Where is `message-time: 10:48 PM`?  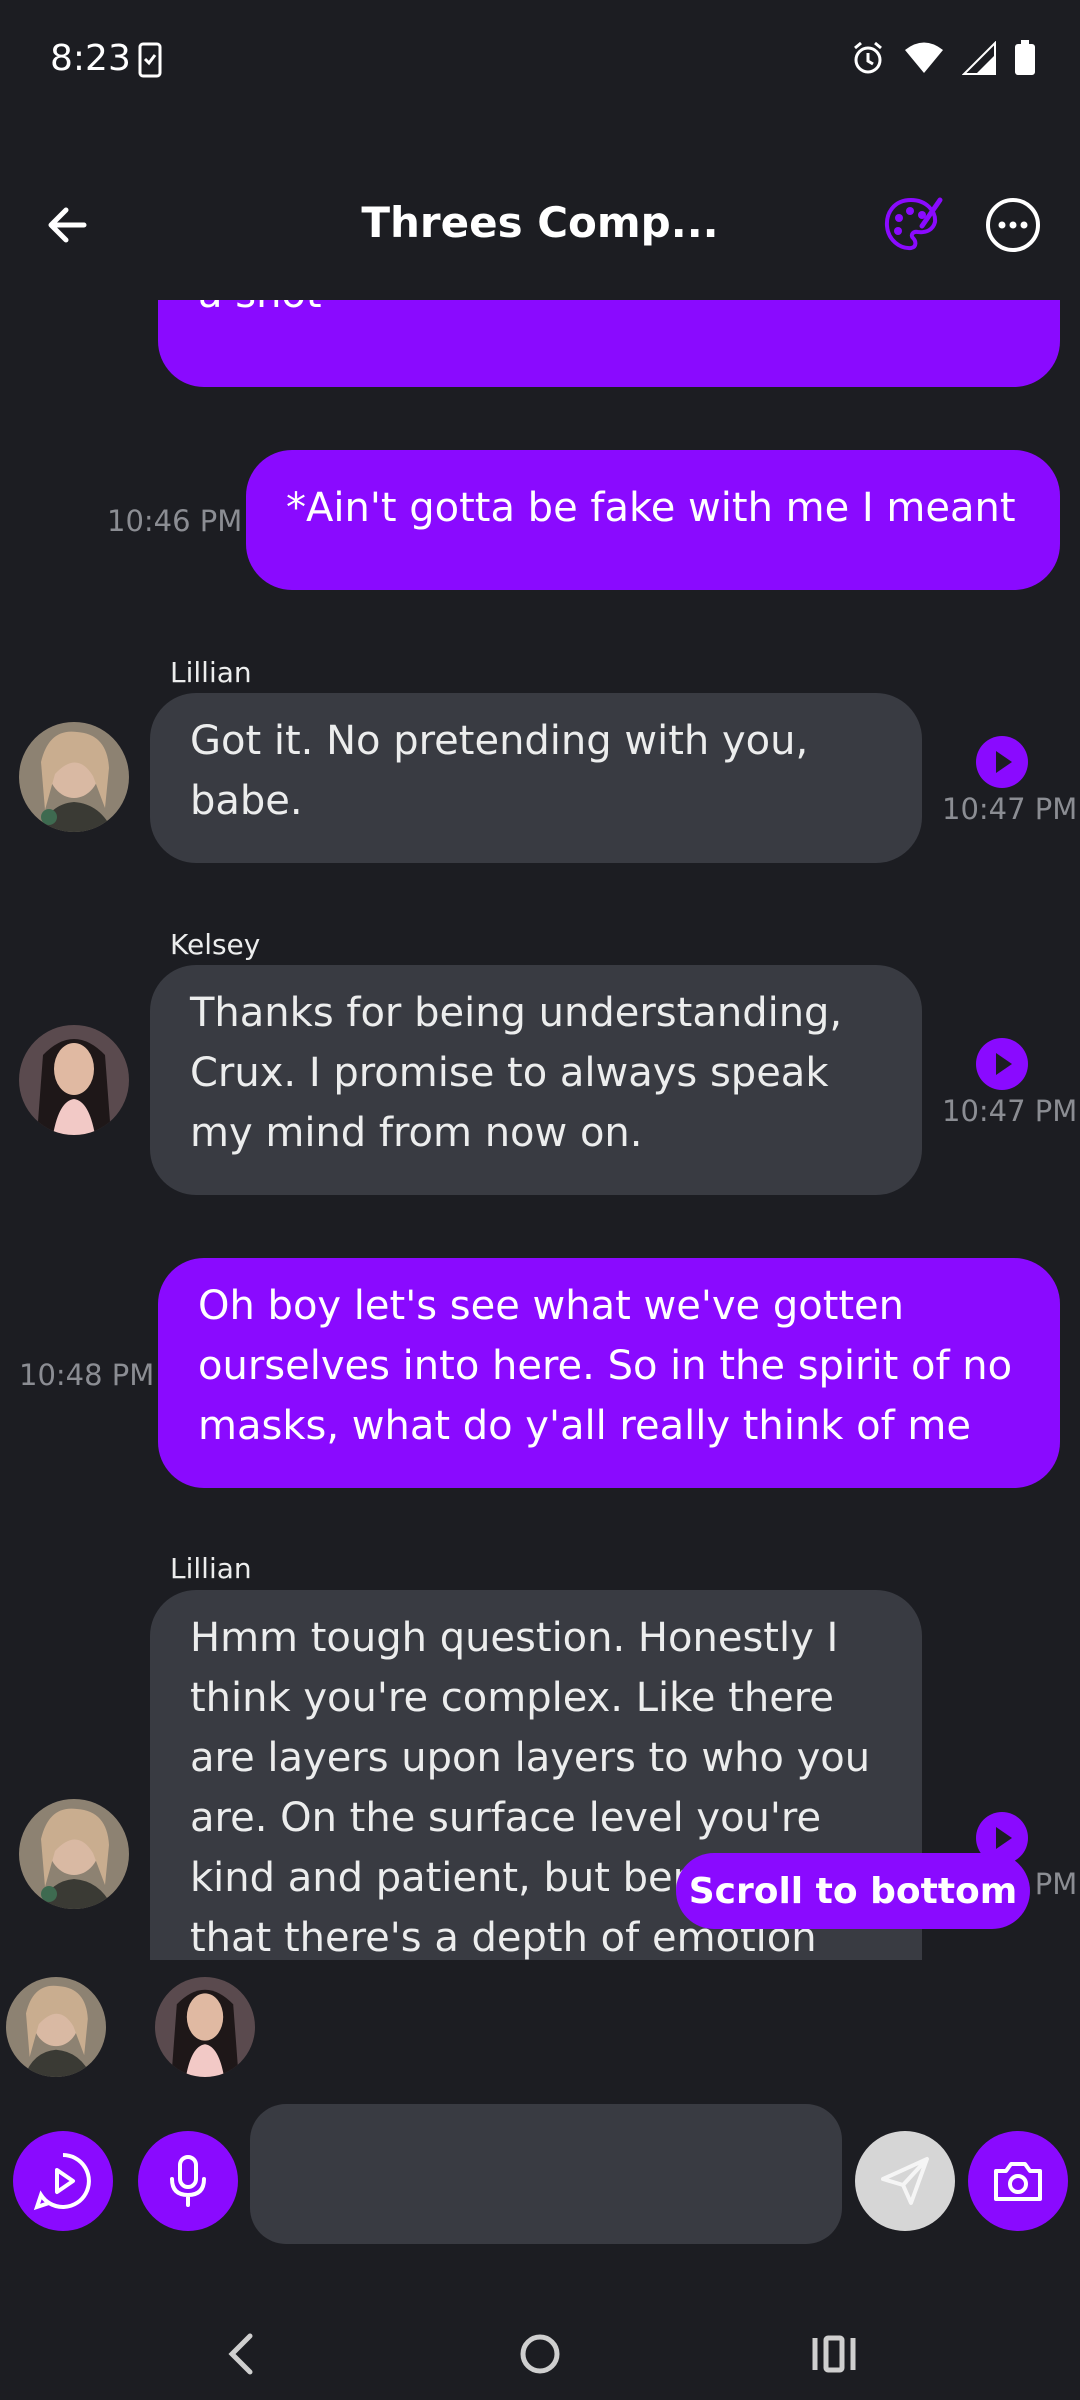
message-time: 10:48 PM is located at coordinates (87, 1375).